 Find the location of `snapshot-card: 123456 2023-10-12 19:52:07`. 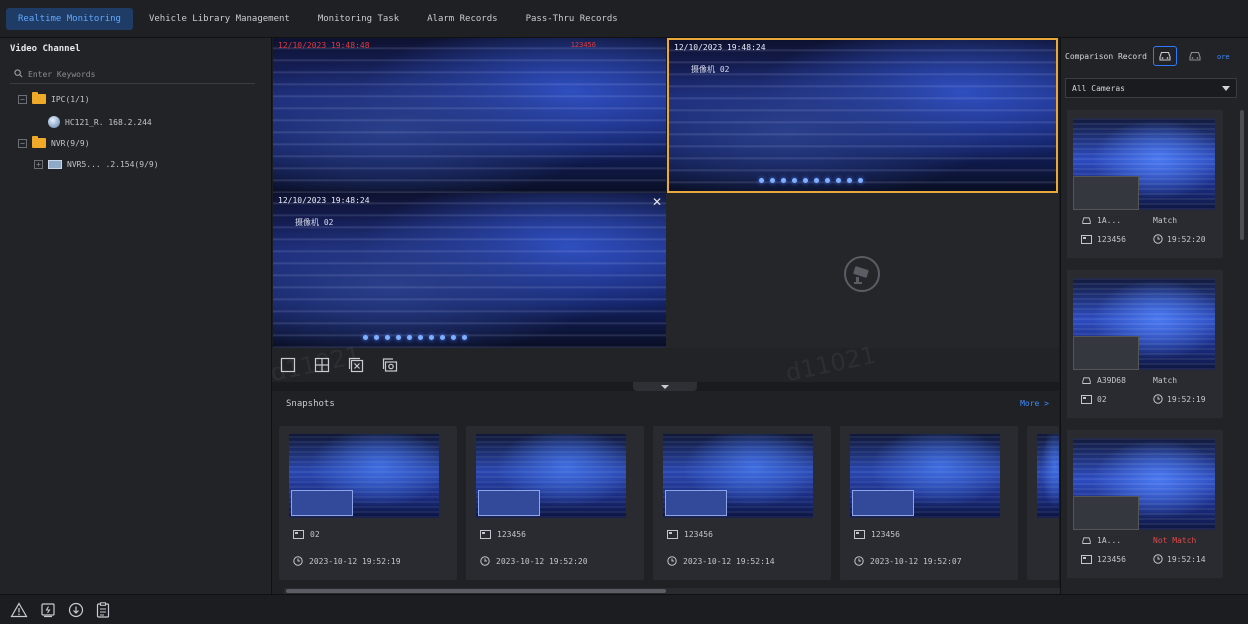

snapshot-card: 123456 2023-10-12 19:52:07 is located at coordinates (929, 503).